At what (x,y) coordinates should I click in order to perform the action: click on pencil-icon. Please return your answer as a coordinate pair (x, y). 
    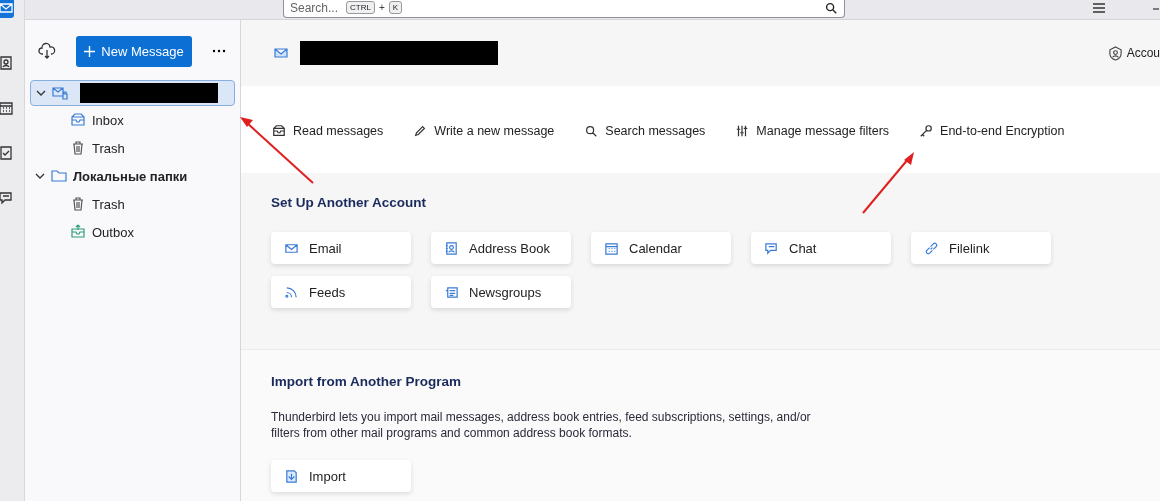
    Looking at the image, I should click on (420, 130).